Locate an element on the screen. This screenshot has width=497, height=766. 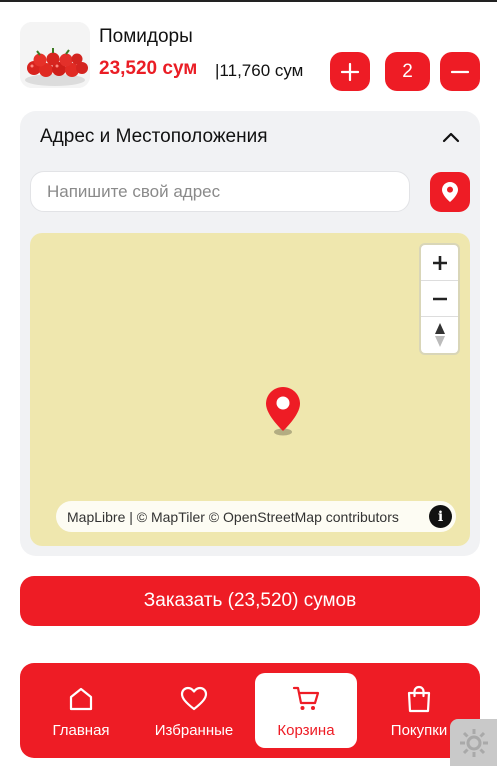
decrease-quantity-button is located at coordinates (460, 71).